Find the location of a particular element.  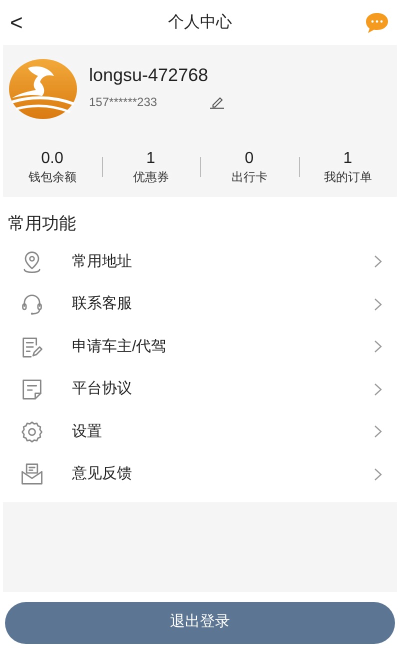

stat-label: 出行卡 is located at coordinates (249, 177).